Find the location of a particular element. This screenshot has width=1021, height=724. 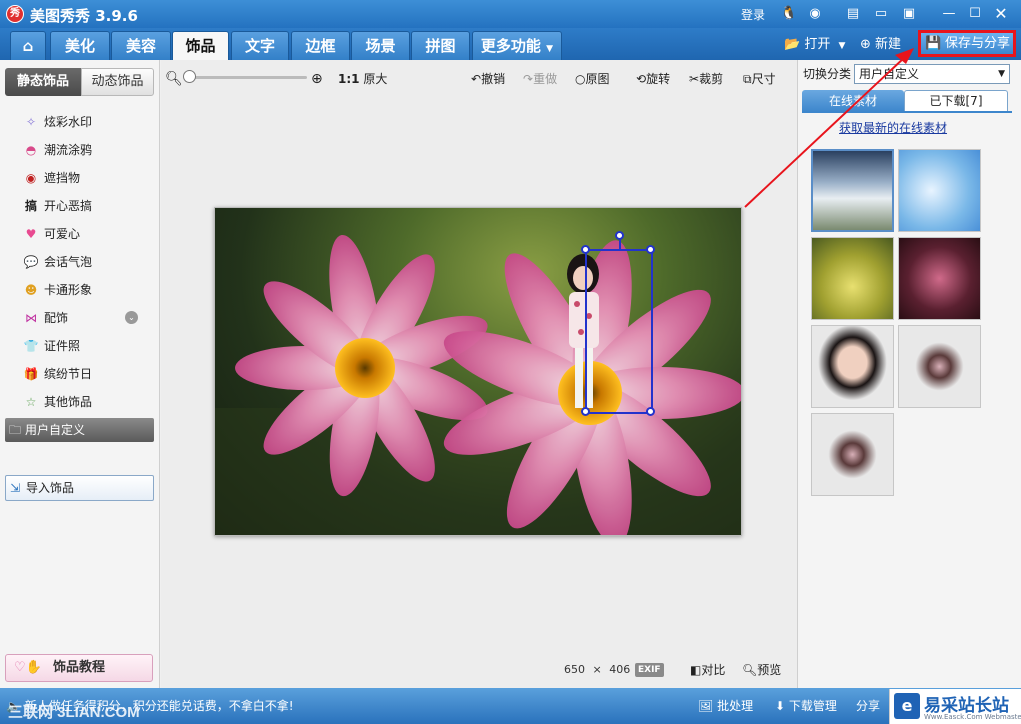

download-manager-button: ⬇ 下载管理 is located at coordinates (806, 706).